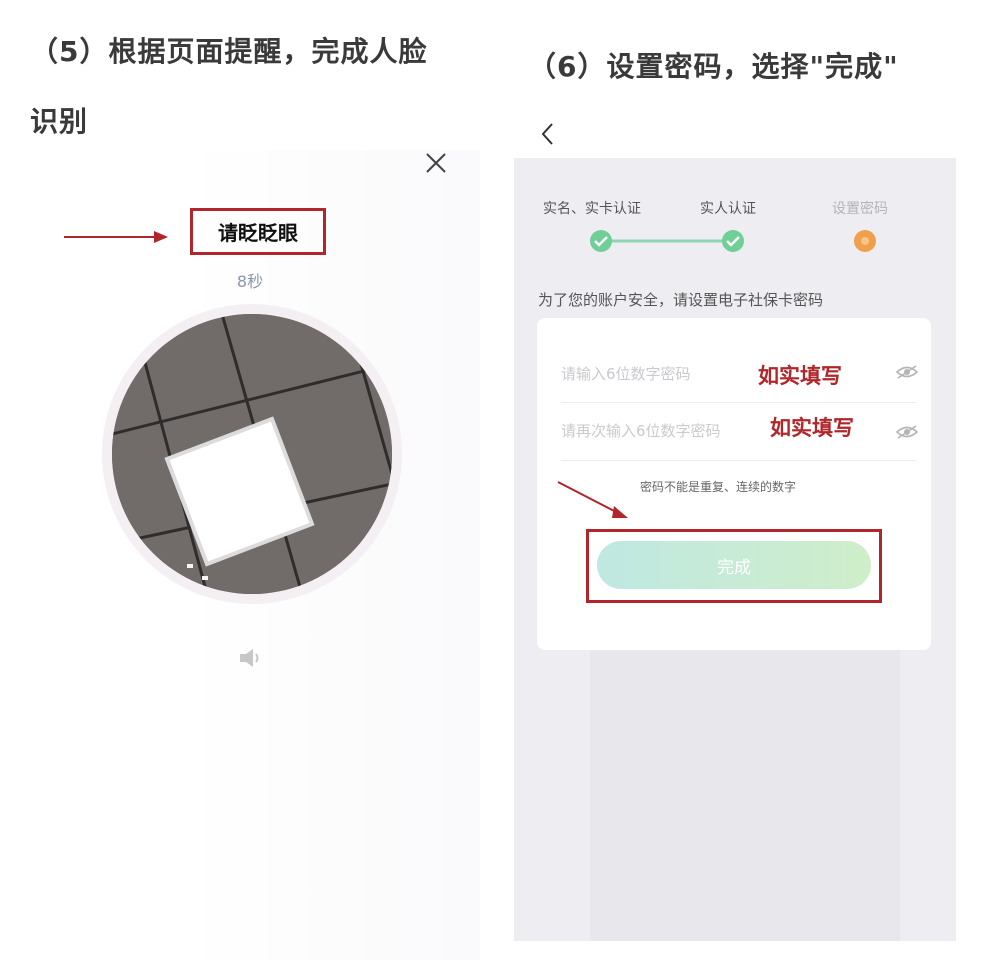  What do you see at coordinates (250, 281) in the screenshot?
I see `countdown-timer: 8秒` at bounding box center [250, 281].